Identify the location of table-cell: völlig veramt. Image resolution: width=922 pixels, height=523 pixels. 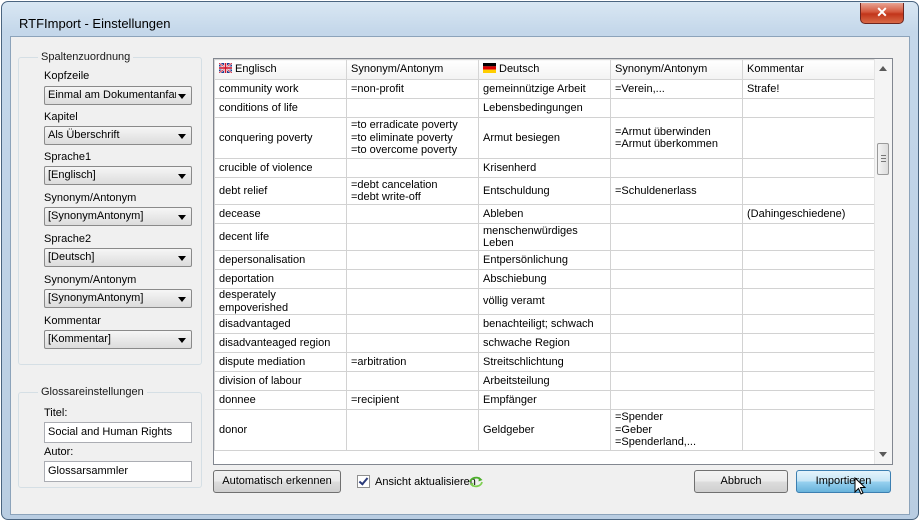
(544, 301).